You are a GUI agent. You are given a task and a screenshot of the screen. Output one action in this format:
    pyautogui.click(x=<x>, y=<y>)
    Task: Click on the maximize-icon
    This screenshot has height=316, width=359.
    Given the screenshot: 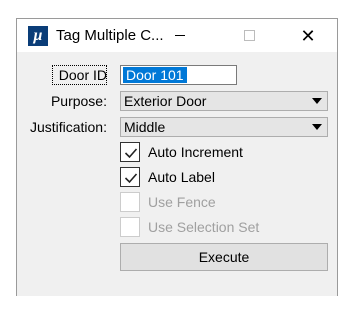 What is the action you would take?
    pyautogui.click(x=249, y=35)
    